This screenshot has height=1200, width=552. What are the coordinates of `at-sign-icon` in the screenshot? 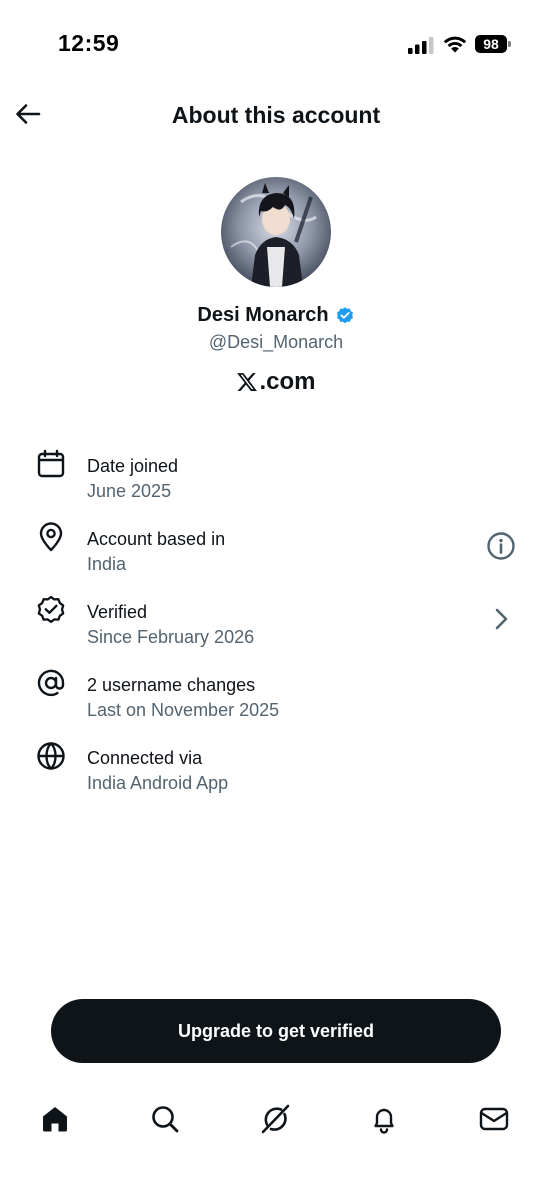 It's located at (51, 683).